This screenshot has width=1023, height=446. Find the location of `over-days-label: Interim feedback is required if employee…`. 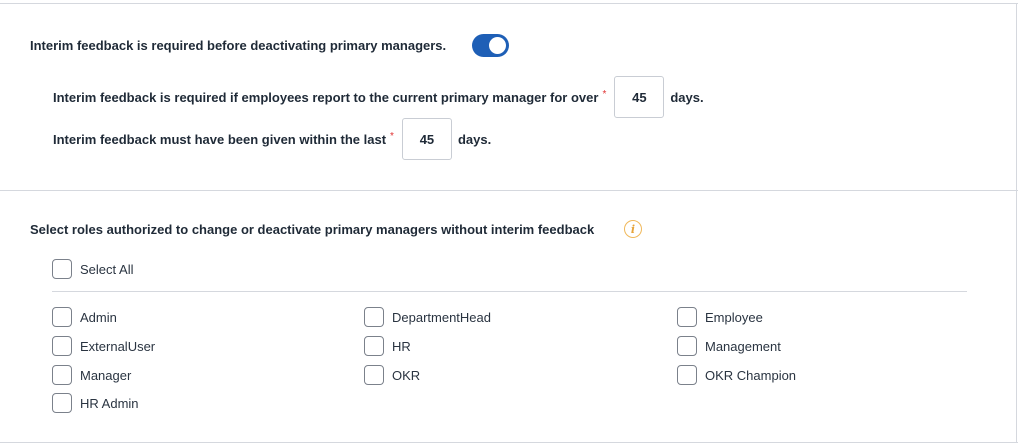

over-days-label: Interim feedback is required if employee… is located at coordinates (326, 97).